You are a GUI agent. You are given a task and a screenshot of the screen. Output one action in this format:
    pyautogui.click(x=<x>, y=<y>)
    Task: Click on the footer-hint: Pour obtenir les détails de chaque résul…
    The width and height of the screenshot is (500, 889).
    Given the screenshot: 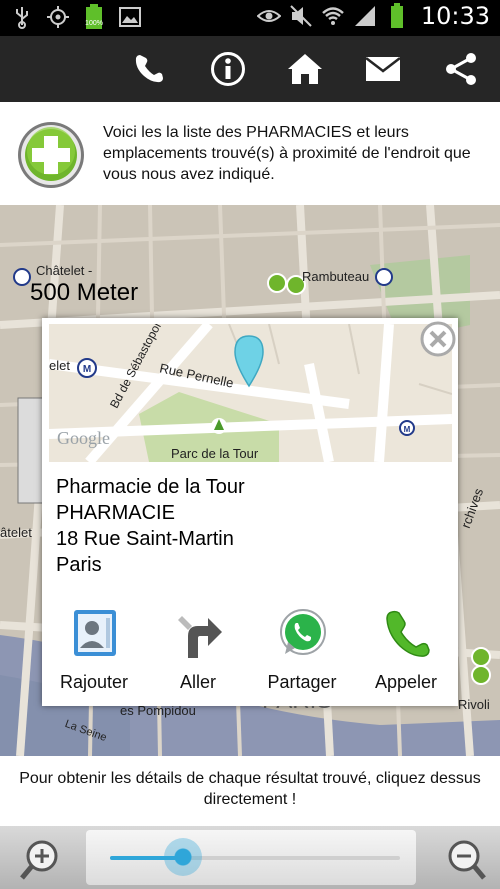 What is the action you would take?
    pyautogui.click(x=250, y=789)
    